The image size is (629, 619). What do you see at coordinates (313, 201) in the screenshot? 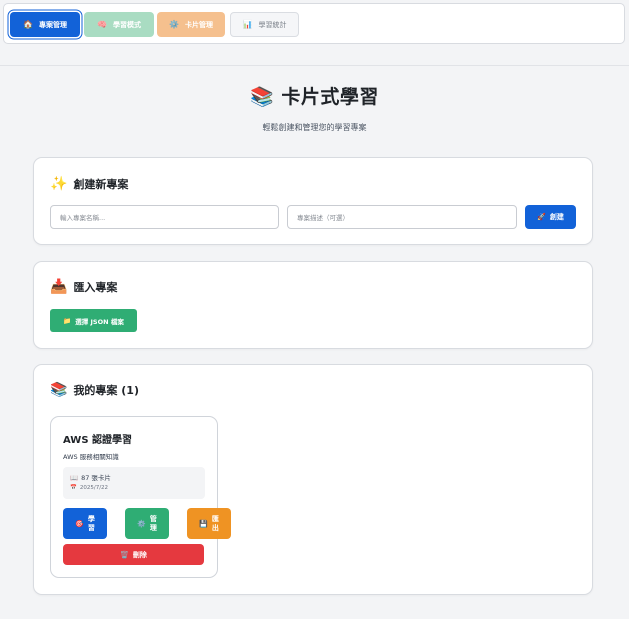
I see `create-project-section: ✨ 創建新專案 輸入專案名稱... 專案描述（可選） 🚀 創建` at bounding box center [313, 201].